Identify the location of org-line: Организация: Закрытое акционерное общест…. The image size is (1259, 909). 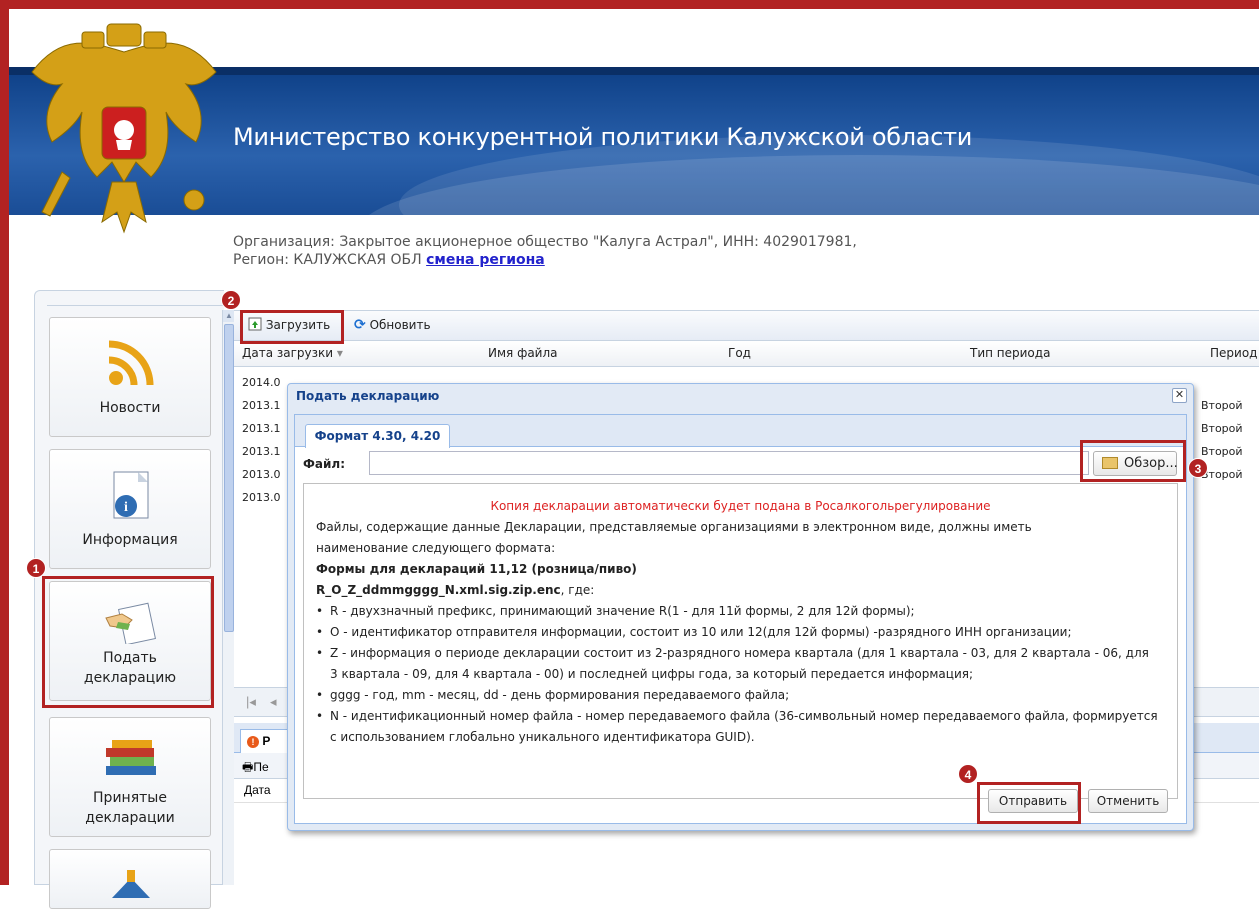
(545, 242).